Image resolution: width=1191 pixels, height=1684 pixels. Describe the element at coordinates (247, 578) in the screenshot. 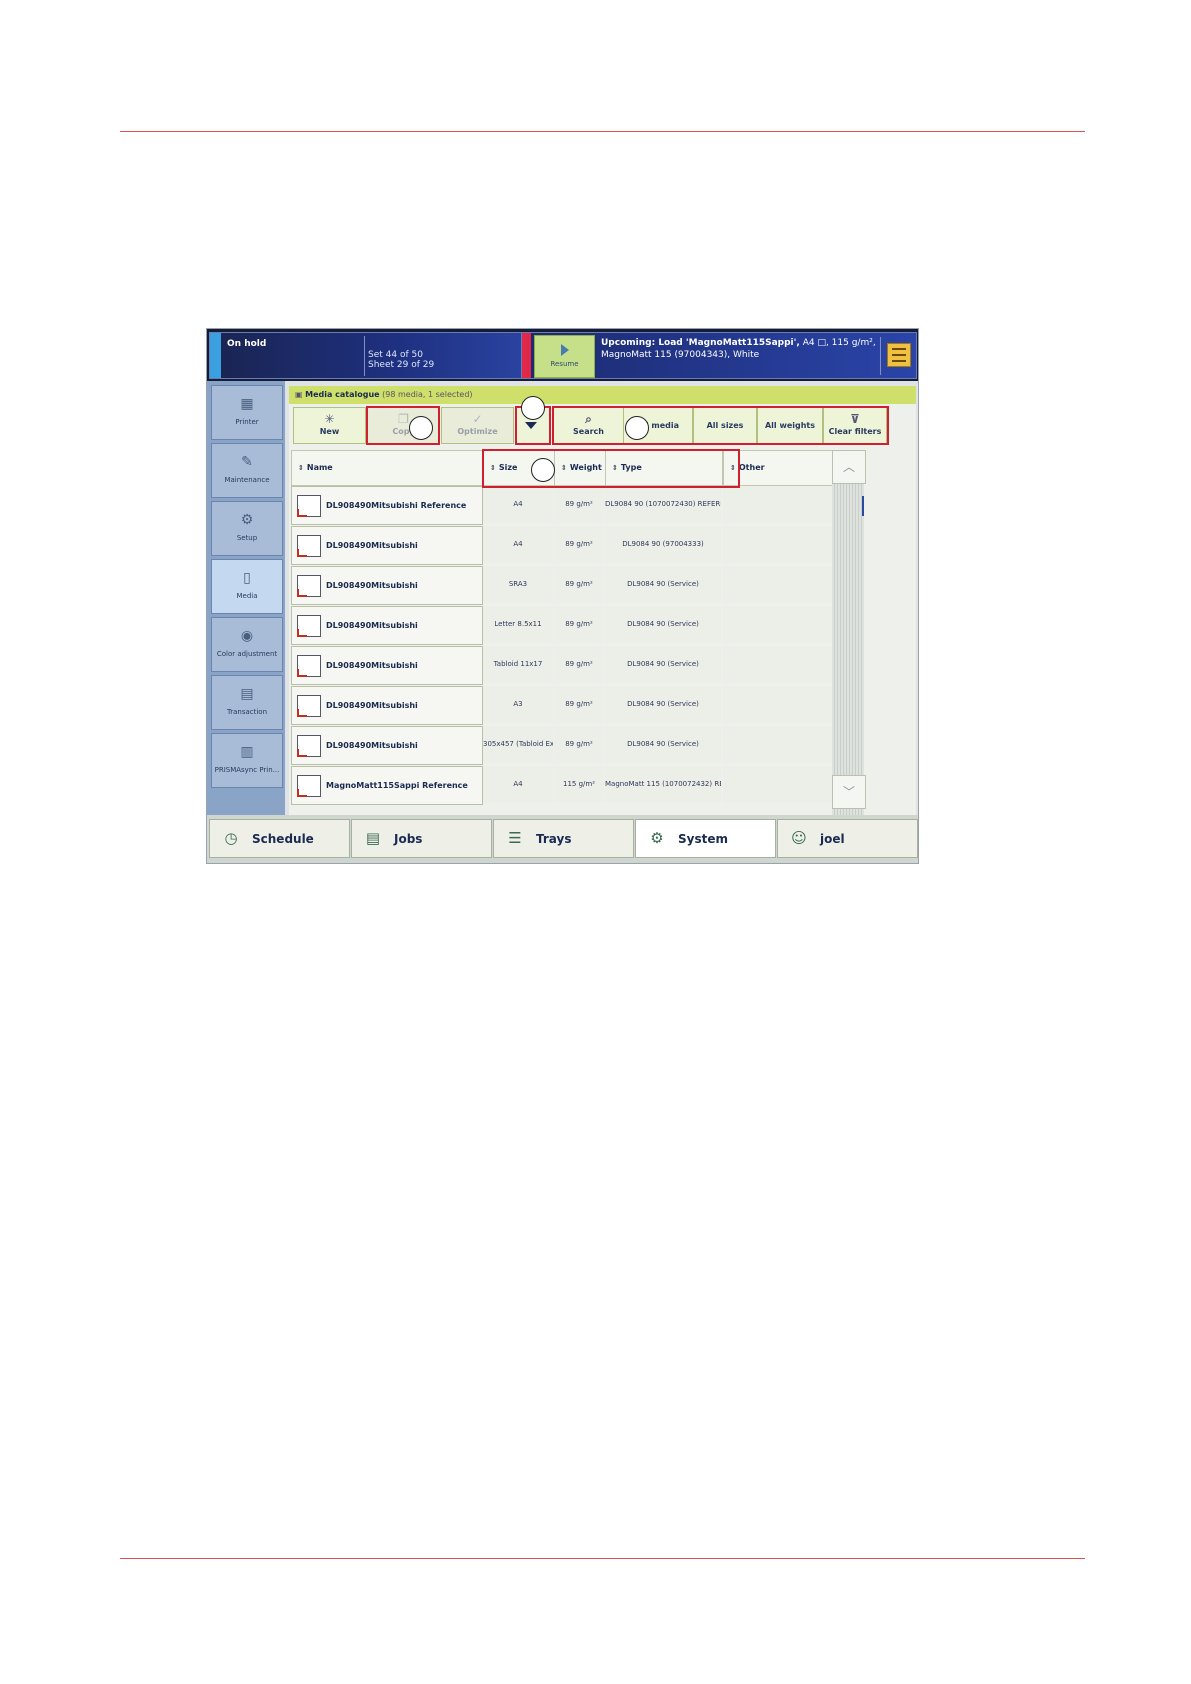

I see `media-icon: ▯` at that location.